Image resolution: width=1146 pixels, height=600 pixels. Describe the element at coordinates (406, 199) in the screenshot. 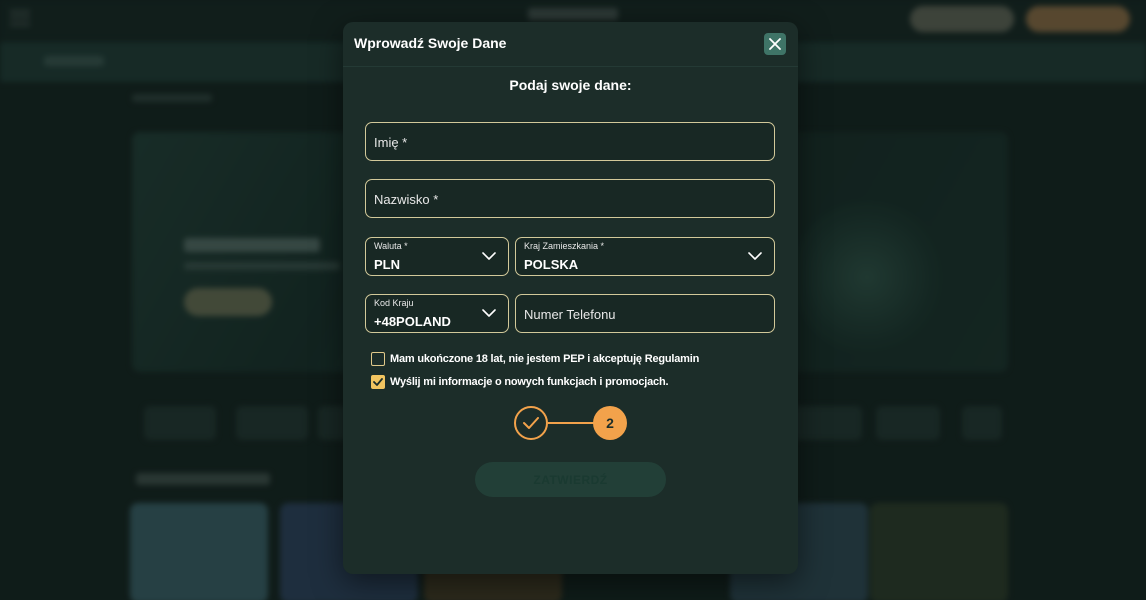

I see `last-name-placeholder: Nazwisko *` at that location.